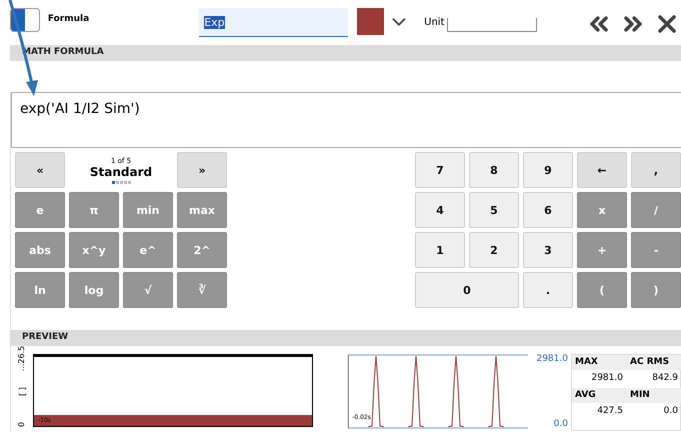 Image resolution: width=681 pixels, height=435 pixels. Describe the element at coordinates (440, 250) in the screenshot. I see `keypad-key: 1` at that location.